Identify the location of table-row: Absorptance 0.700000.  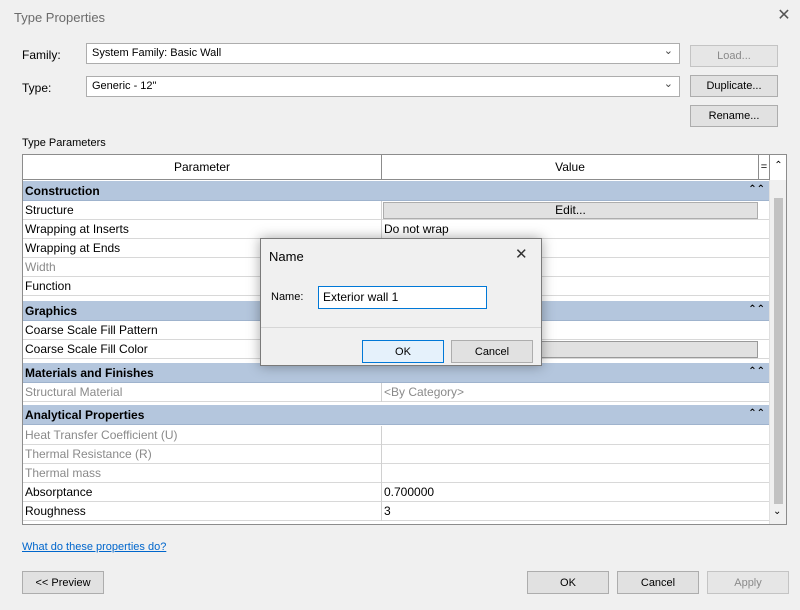
(396, 492).